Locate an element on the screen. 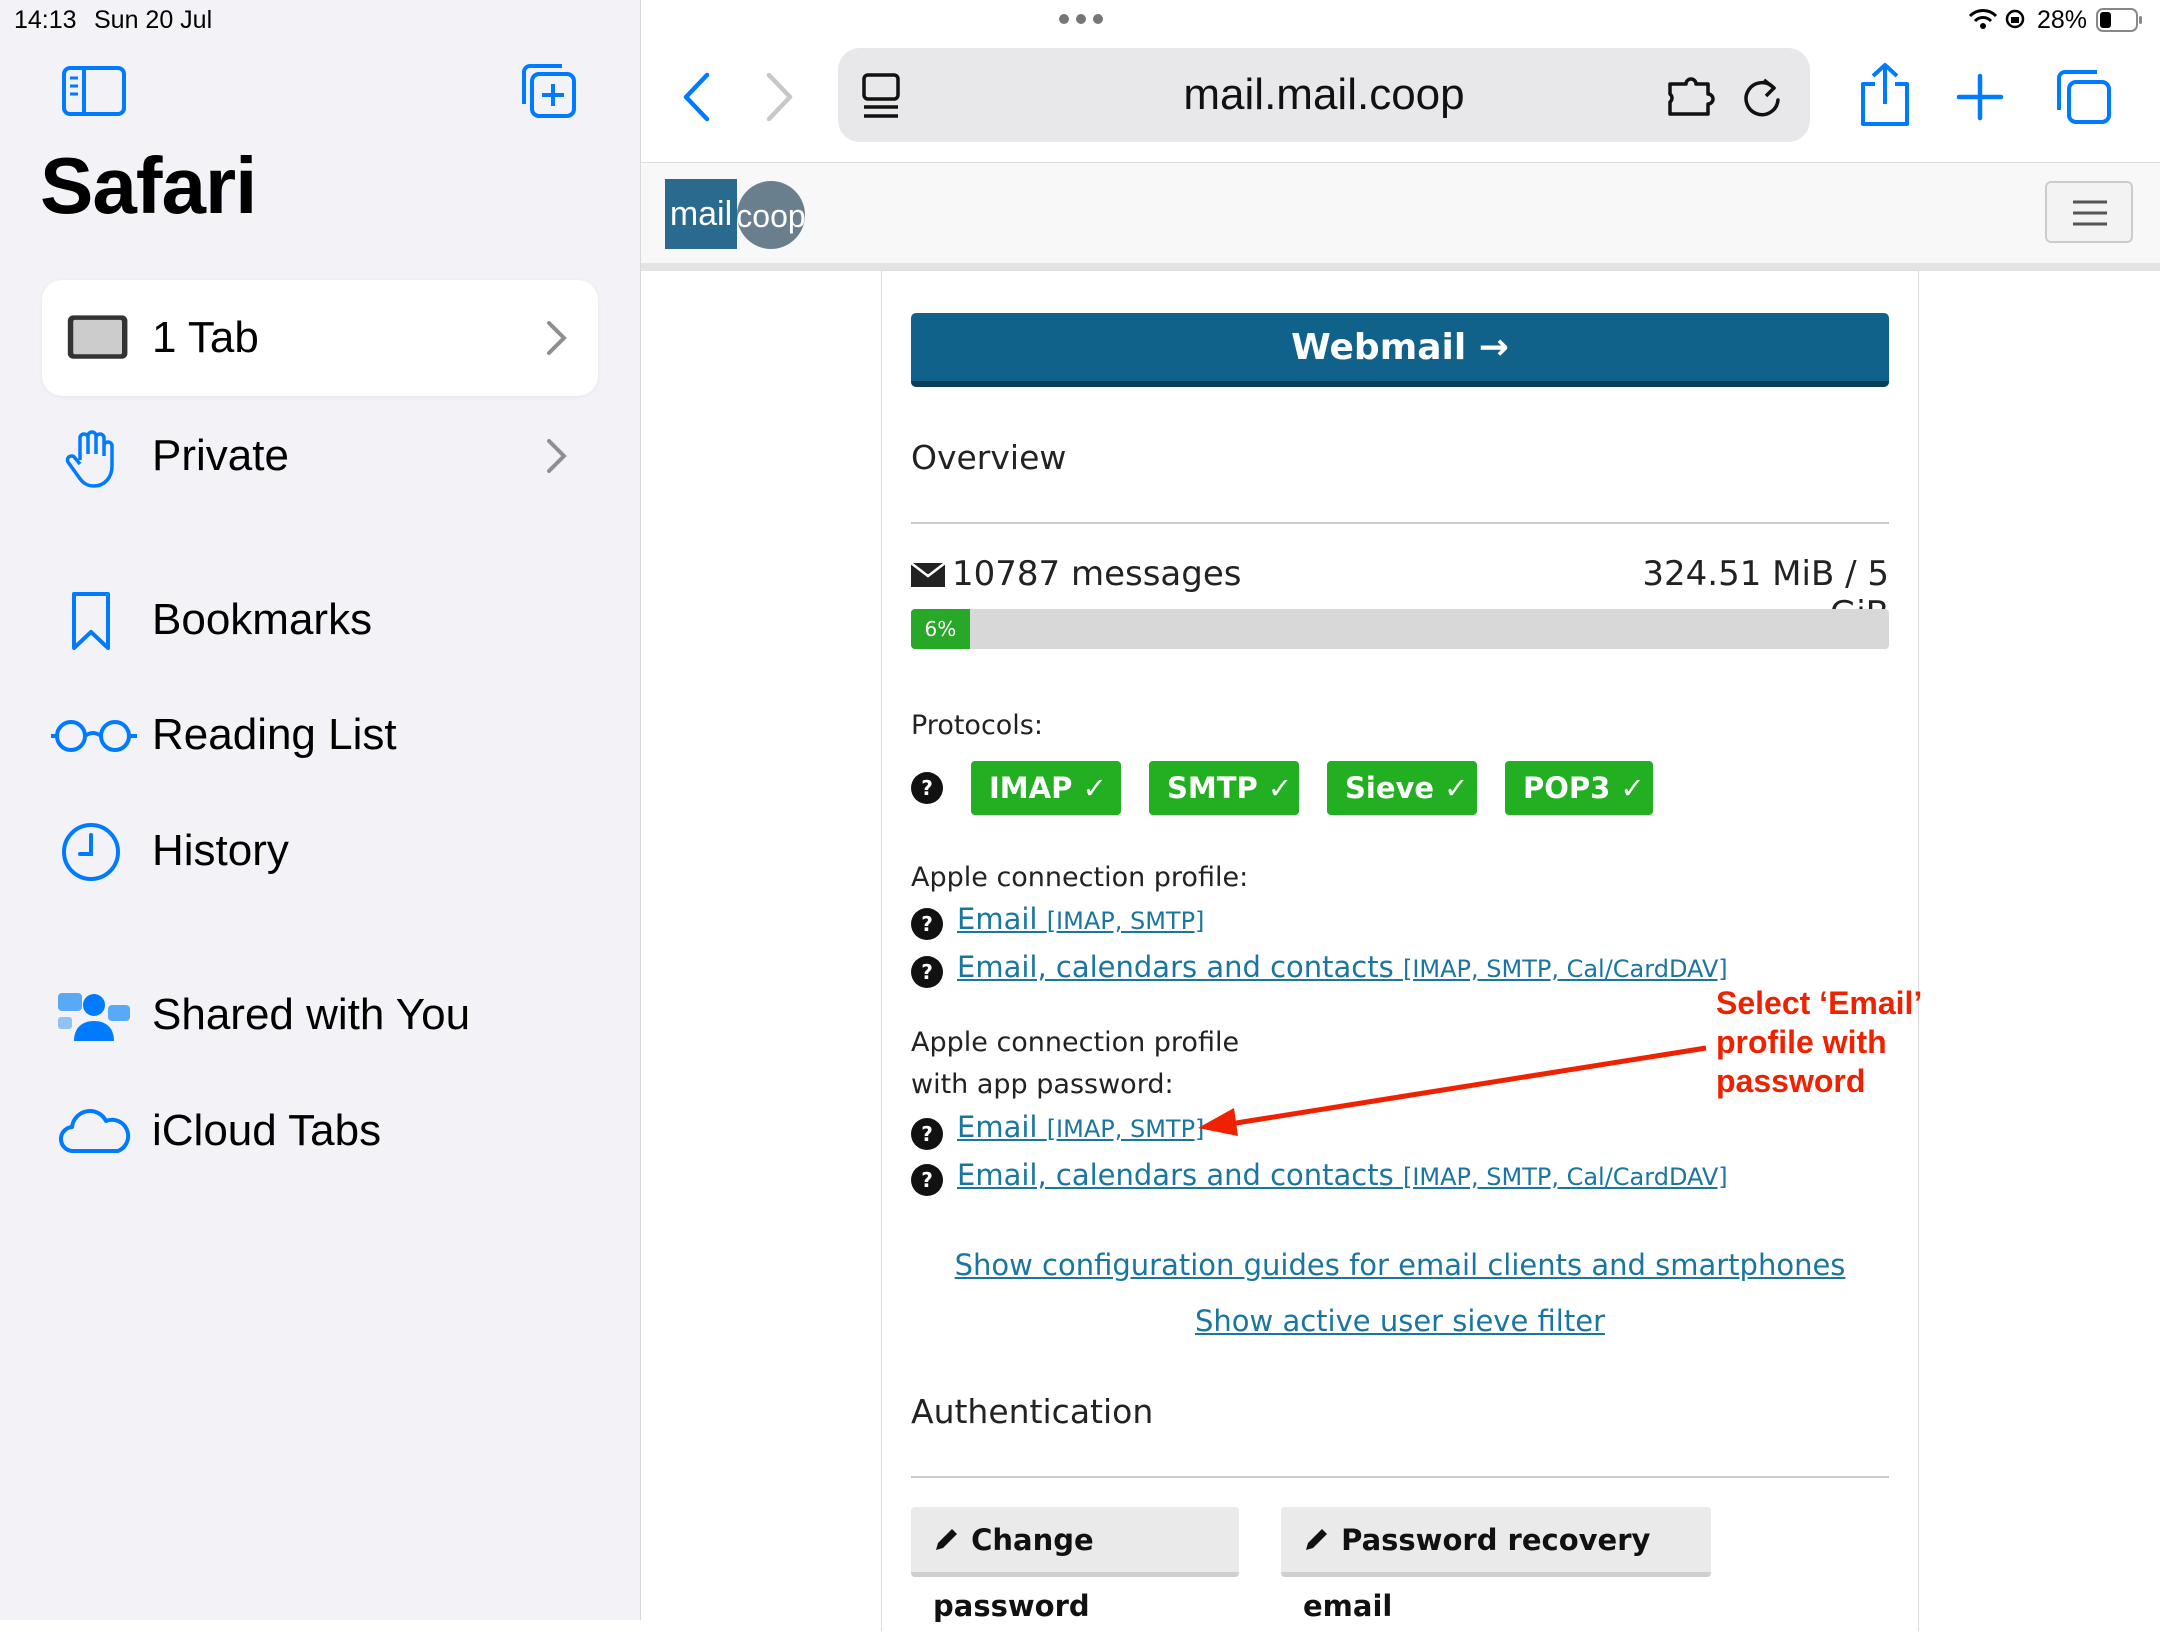  site-header: mail coop is located at coordinates (1400, 216).